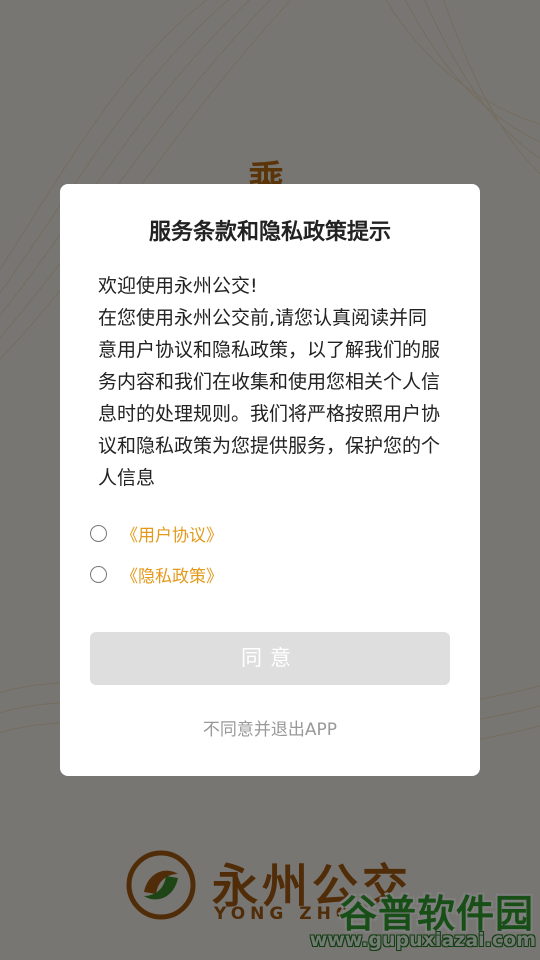 Image resolution: width=540 pixels, height=960 pixels. I want to click on privacy-policy-link: 《隐私政策》, so click(172, 574).